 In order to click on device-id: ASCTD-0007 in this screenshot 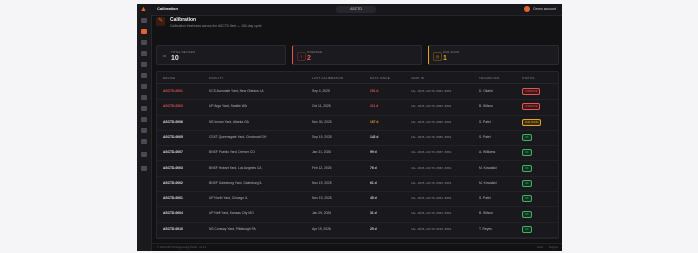, I will do `click(173, 152)`.